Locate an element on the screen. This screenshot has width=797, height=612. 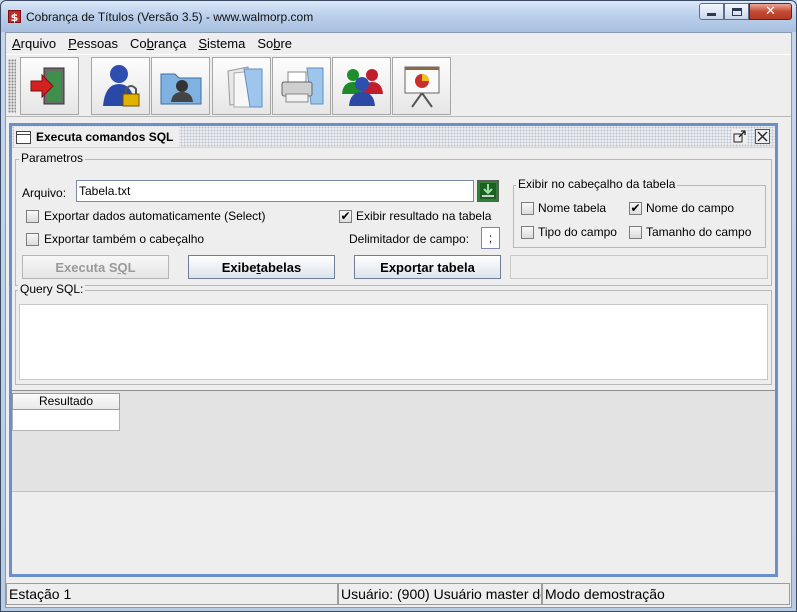
pop-out-icon is located at coordinates (739, 136).